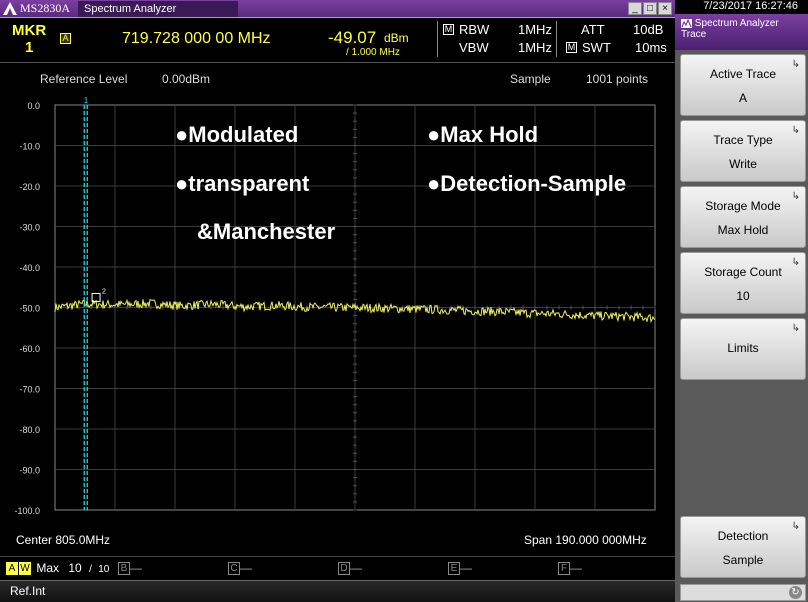 This screenshot has width=808, height=602. I want to click on softkey-active-trace: ↳ Active Trace A, so click(743, 85).